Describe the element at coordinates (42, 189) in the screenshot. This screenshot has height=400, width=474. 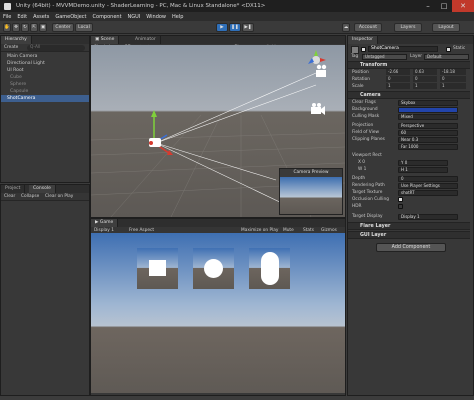
I see `tab-console: Console` at that location.